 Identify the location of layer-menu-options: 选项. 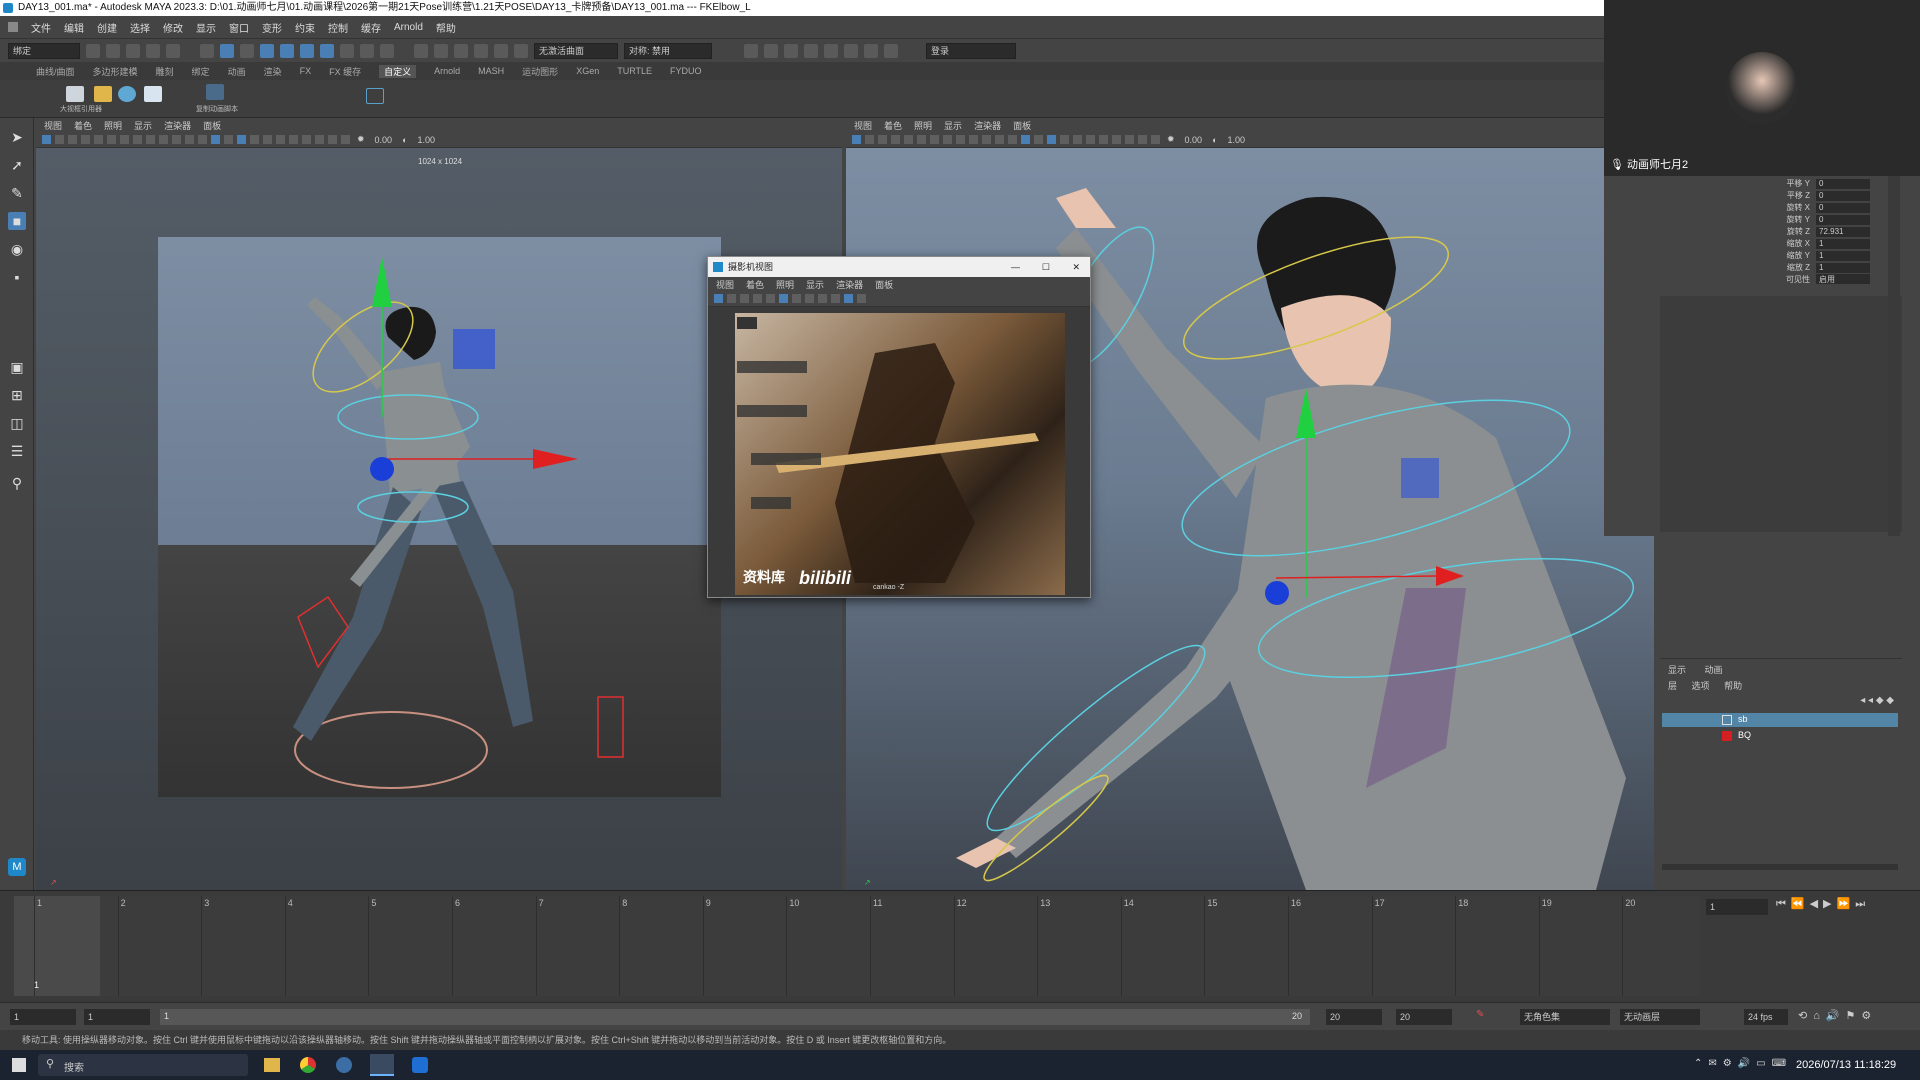
(1701, 686).